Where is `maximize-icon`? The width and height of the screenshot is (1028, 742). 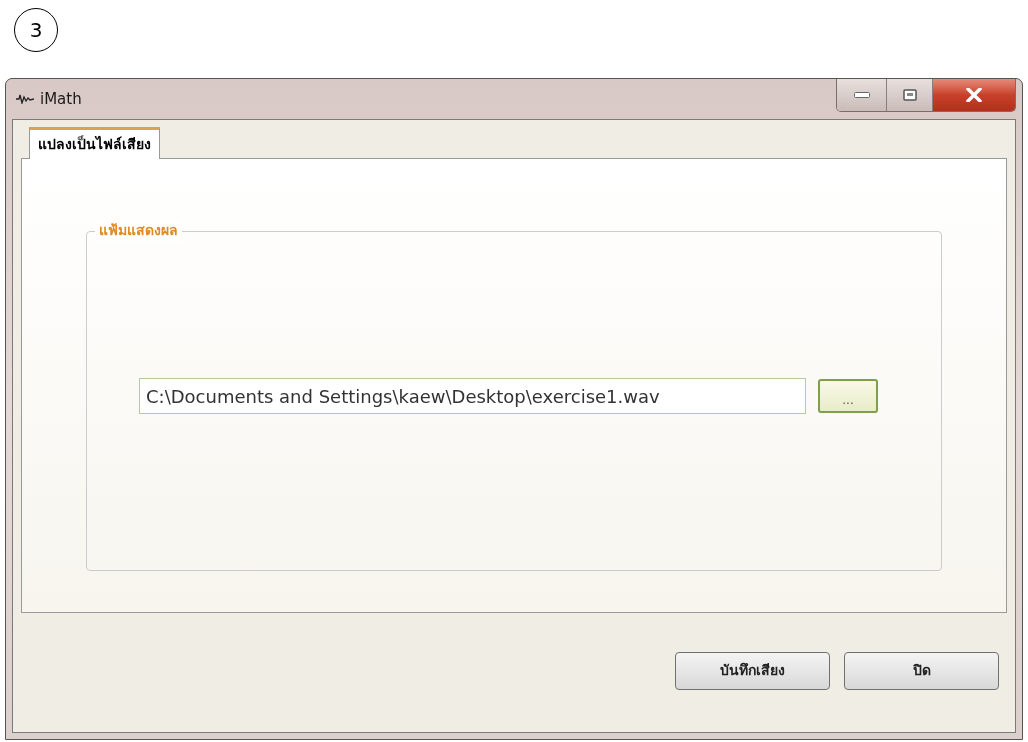
maximize-icon is located at coordinates (909, 95).